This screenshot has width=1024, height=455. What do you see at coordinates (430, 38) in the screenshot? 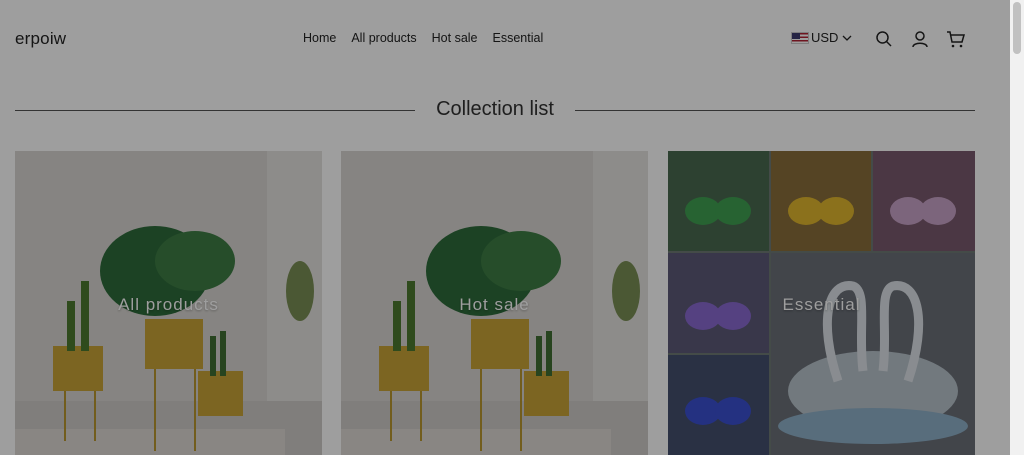
I see `main-nav: Home All products Hot sale Essential` at bounding box center [430, 38].